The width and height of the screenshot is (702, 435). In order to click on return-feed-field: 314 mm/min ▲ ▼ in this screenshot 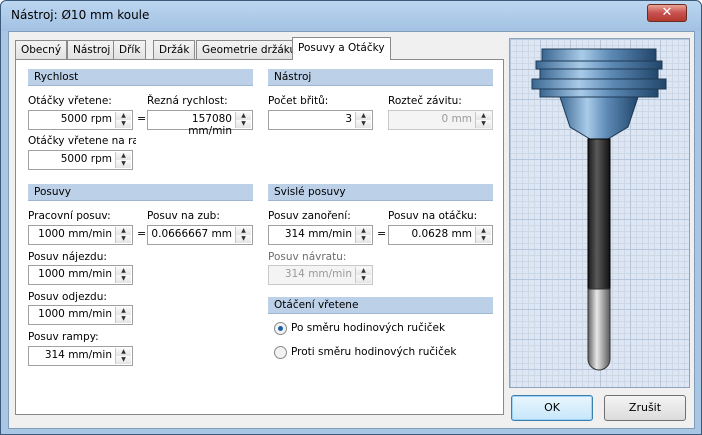, I will do `click(320, 275)`.